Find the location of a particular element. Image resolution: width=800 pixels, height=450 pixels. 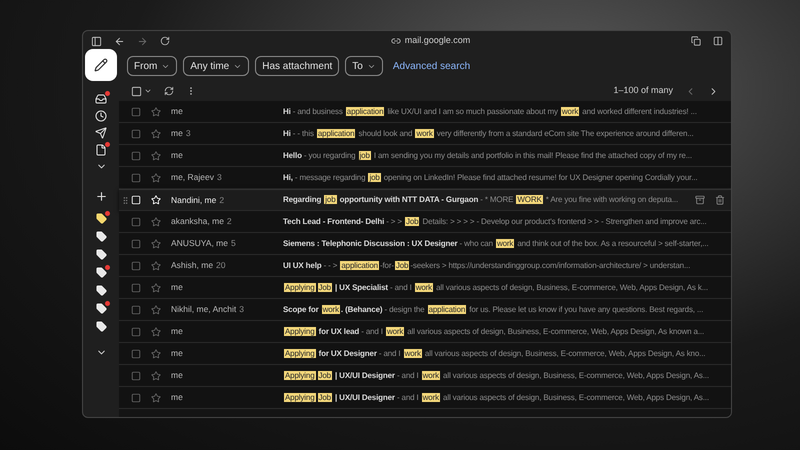

pencil-icon is located at coordinates (101, 65).